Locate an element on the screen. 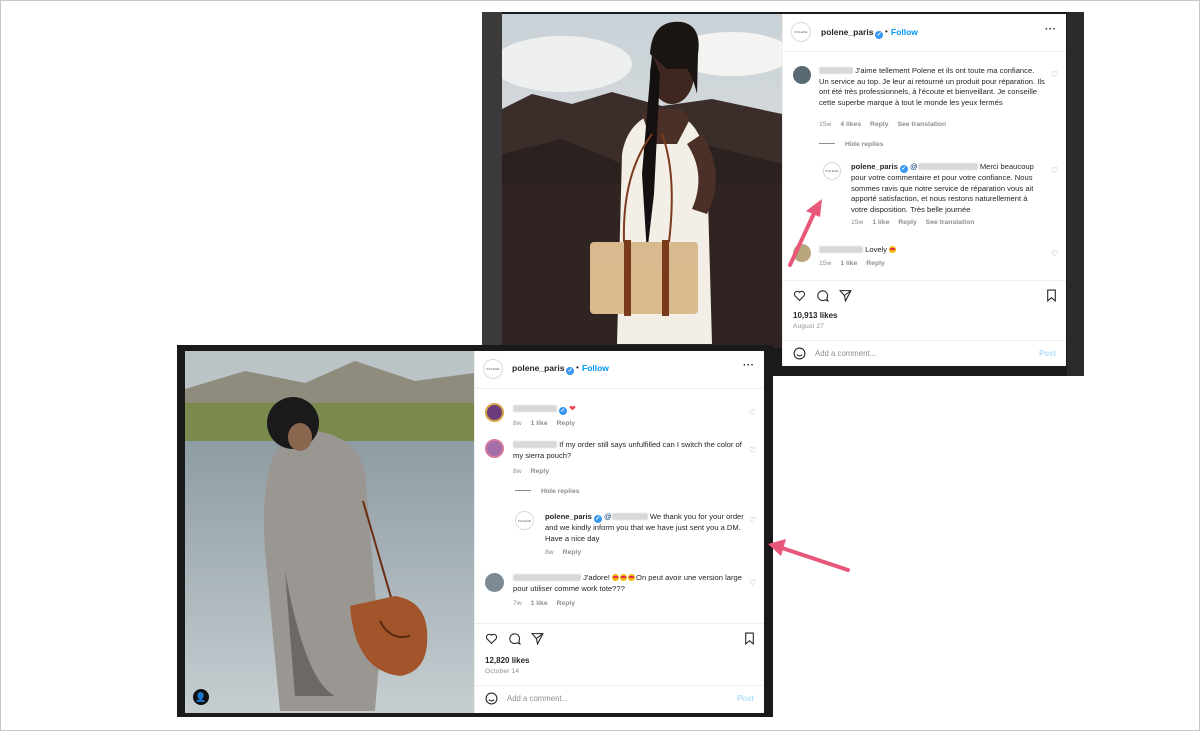 The height and width of the screenshot is (731, 1200). user-tag-icon: 👤 is located at coordinates (201, 697).